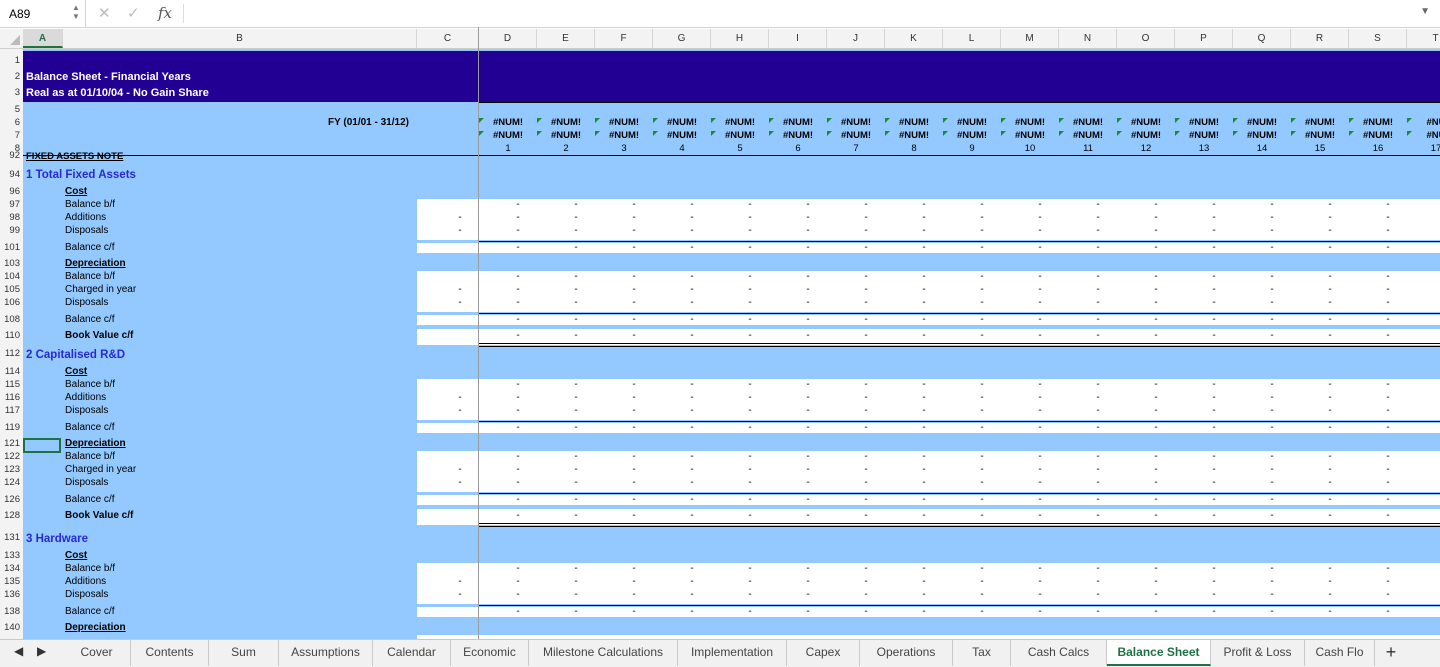 Image resolution: width=1440 pixels, height=667 pixels. I want to click on formula-expand-icon: ▼, so click(1425, 11).